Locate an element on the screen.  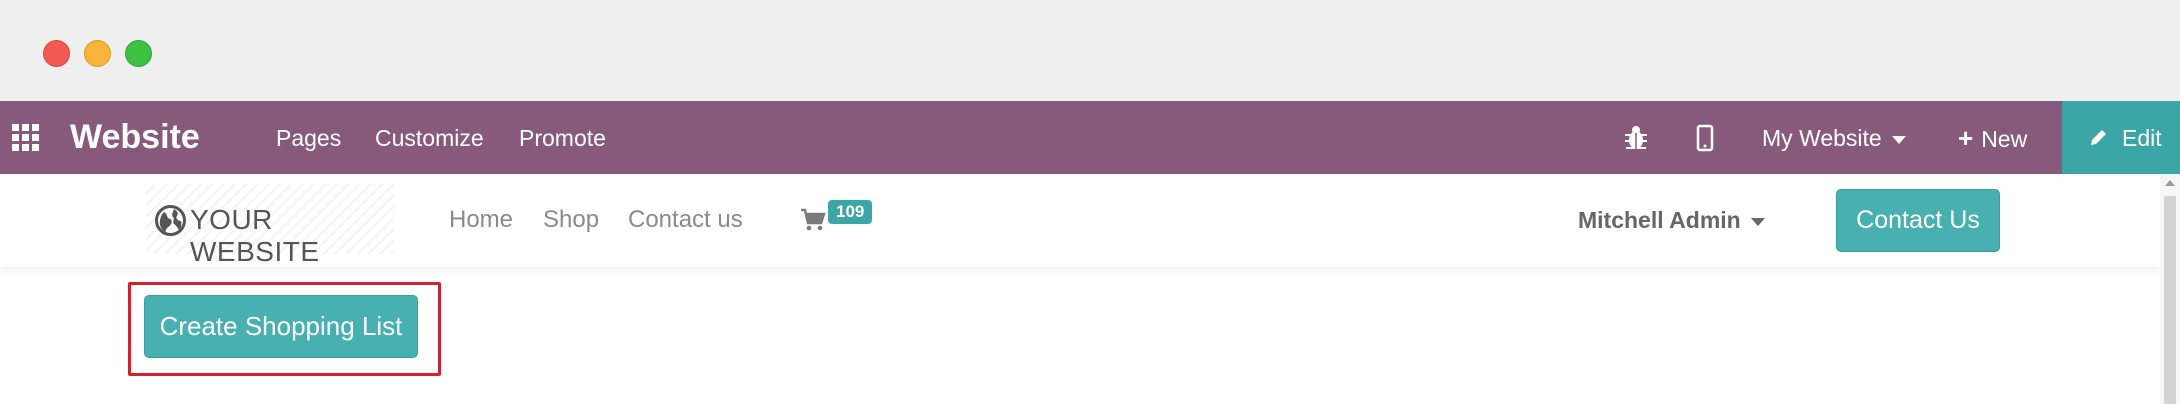
user-menu: Mitchell Admin is located at coordinates (1671, 220).